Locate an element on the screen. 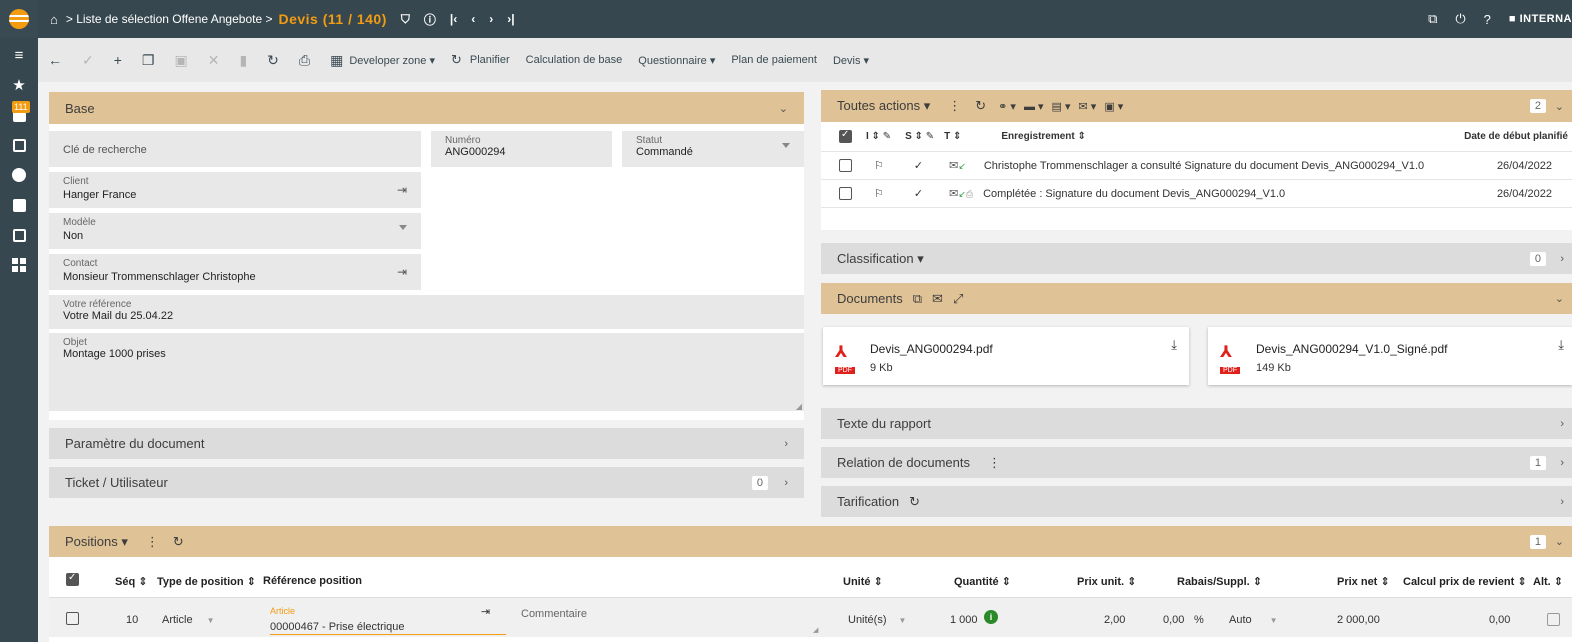 This screenshot has height=642, width=1572. param-doc-header: Paramètre du document › is located at coordinates (426, 443).